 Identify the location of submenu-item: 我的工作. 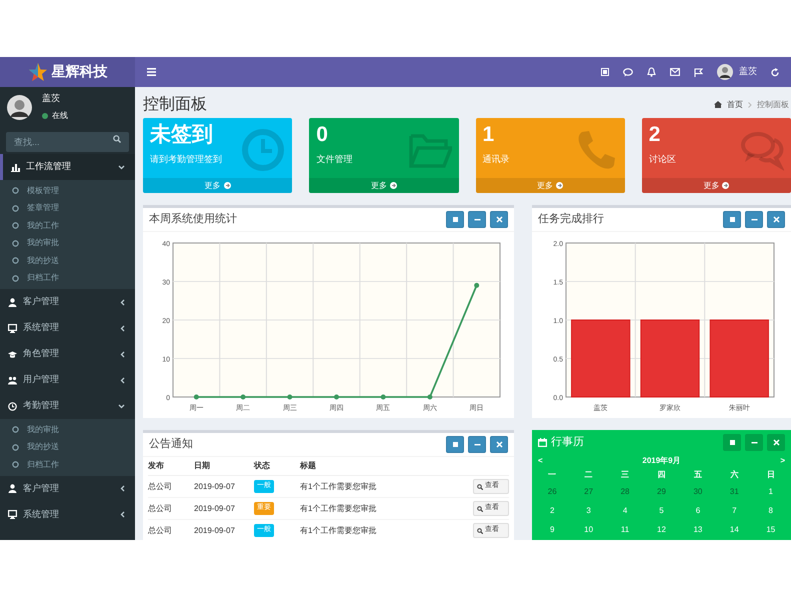
(67, 225).